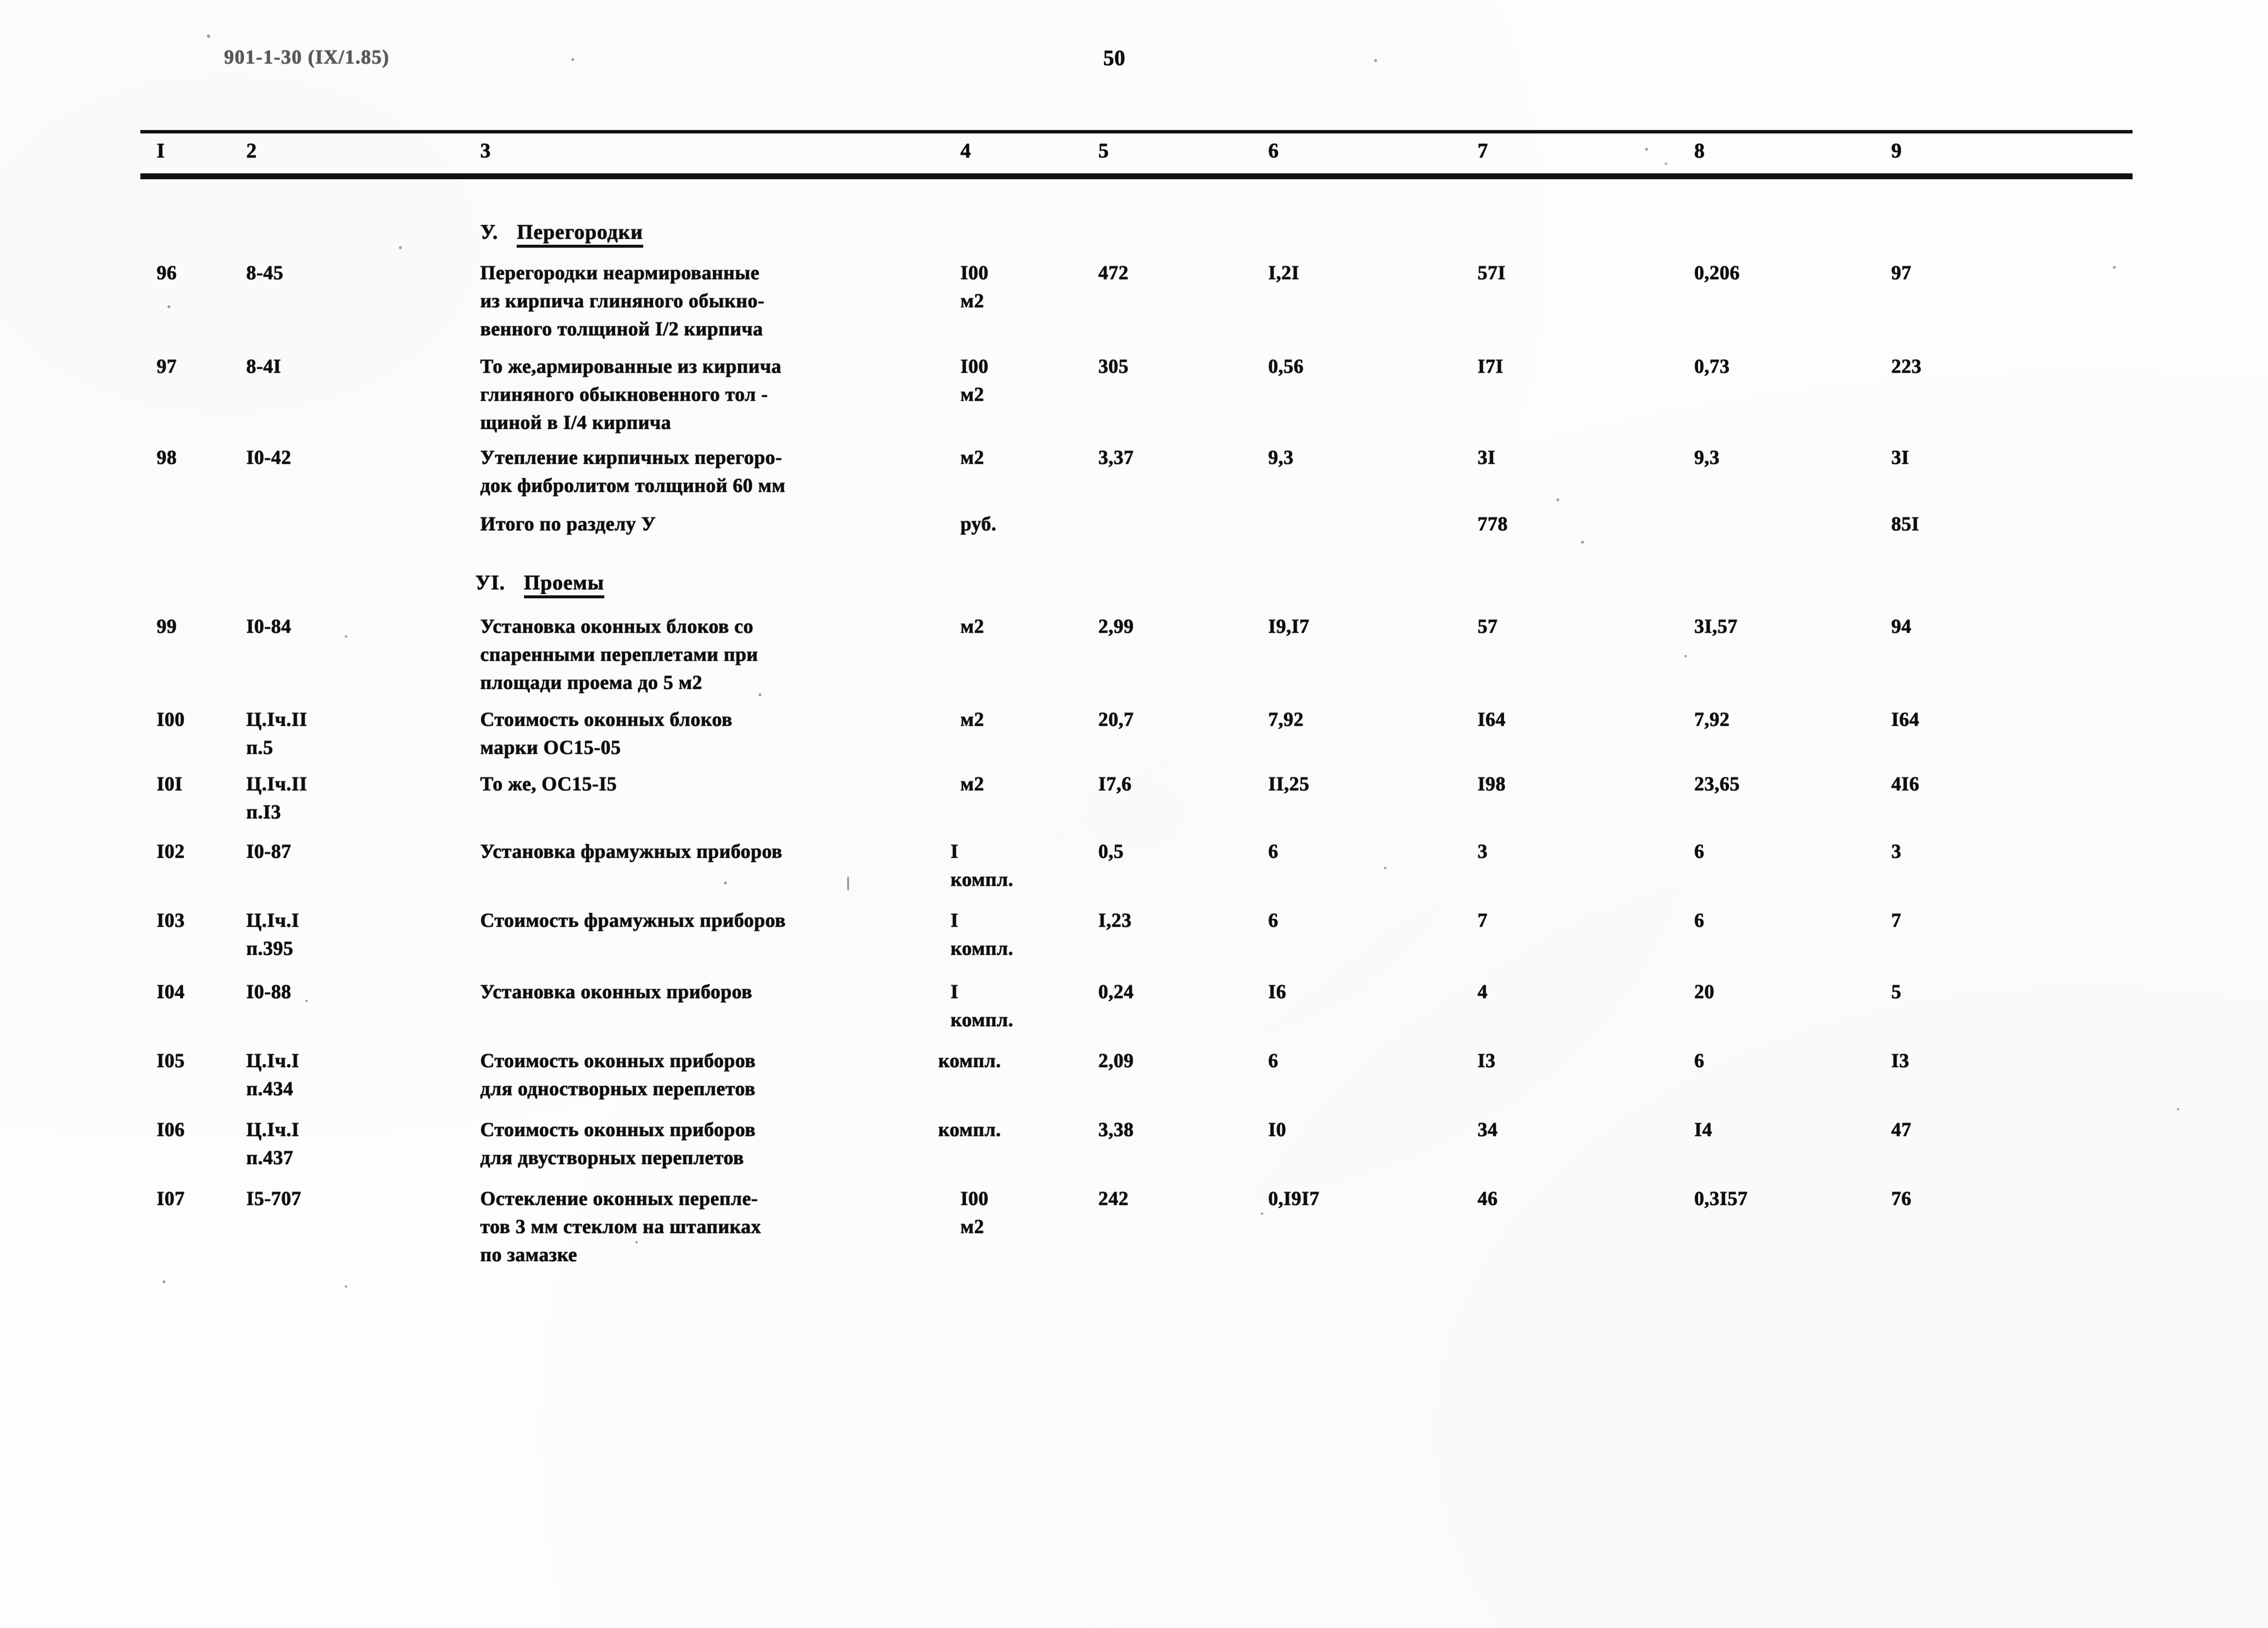 Image resolution: width=2268 pixels, height=1628 pixels. I want to click on table-row: I98, so click(1492, 784).